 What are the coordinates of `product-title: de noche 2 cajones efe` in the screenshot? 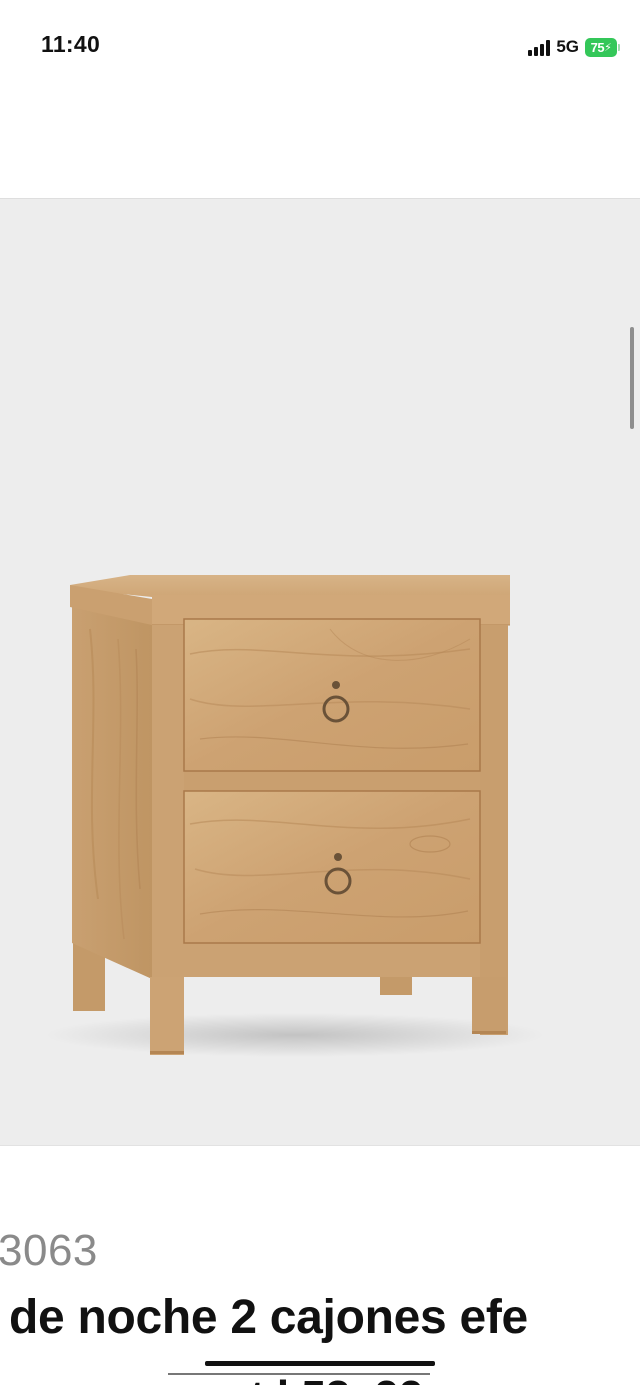 It's located at (268, 1317).